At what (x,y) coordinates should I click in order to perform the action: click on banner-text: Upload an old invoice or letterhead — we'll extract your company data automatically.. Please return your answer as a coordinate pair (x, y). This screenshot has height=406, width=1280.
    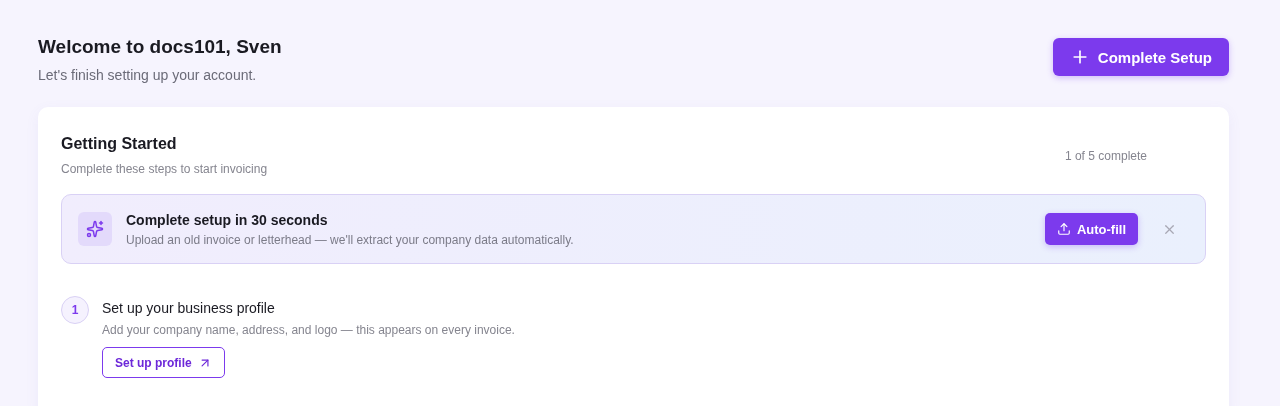
    Looking at the image, I should click on (350, 239).